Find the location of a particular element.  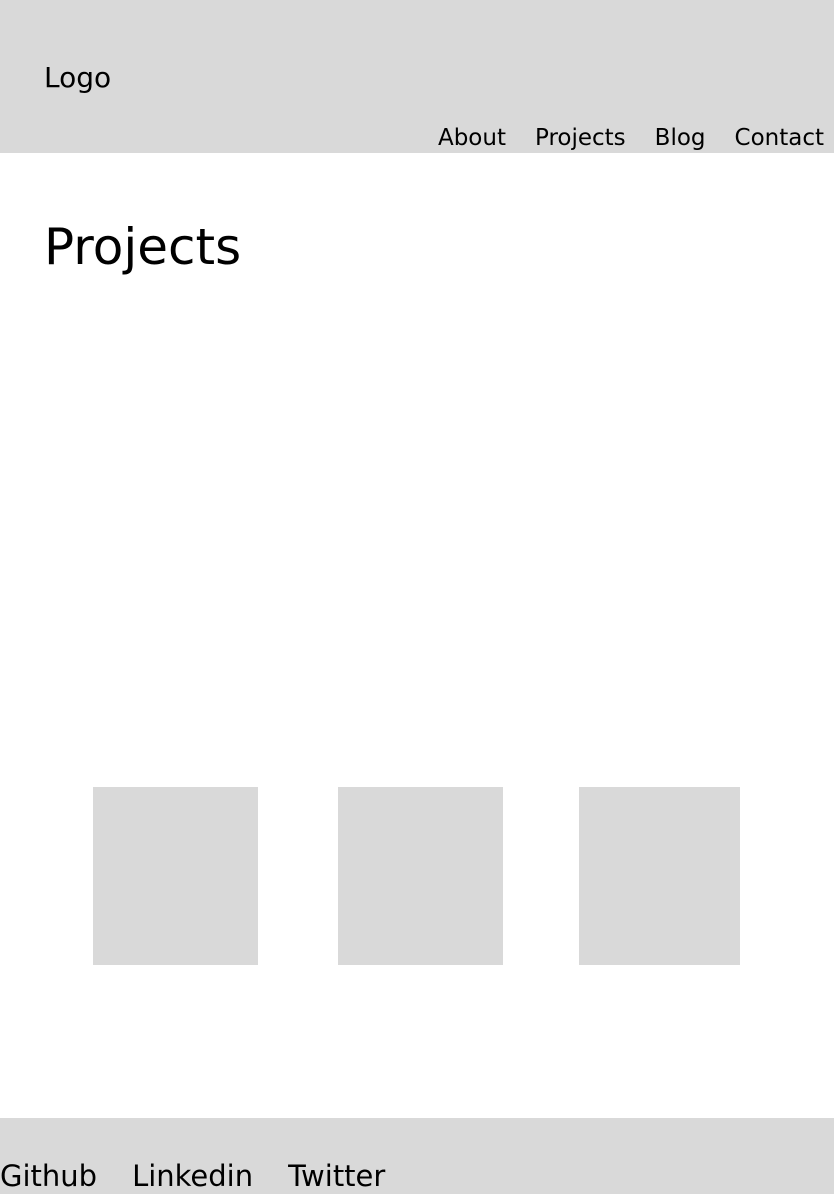

logo: Logo is located at coordinates (77, 78).